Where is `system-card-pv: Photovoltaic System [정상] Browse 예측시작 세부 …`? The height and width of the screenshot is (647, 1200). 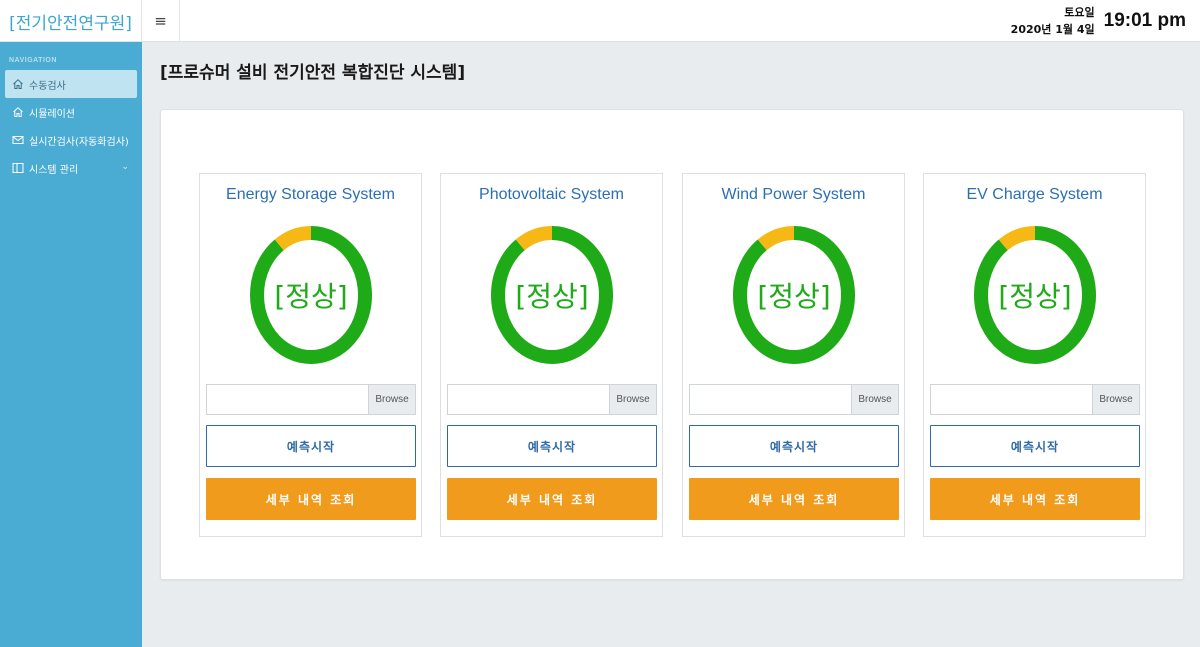
system-card-pv: Photovoltaic System [정상] Browse 예측시작 세부 … is located at coordinates (551, 355).